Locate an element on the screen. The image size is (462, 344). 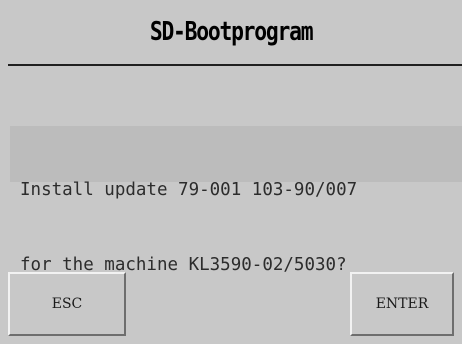
page-title: SD-Bootprogram is located at coordinates (231, 32).